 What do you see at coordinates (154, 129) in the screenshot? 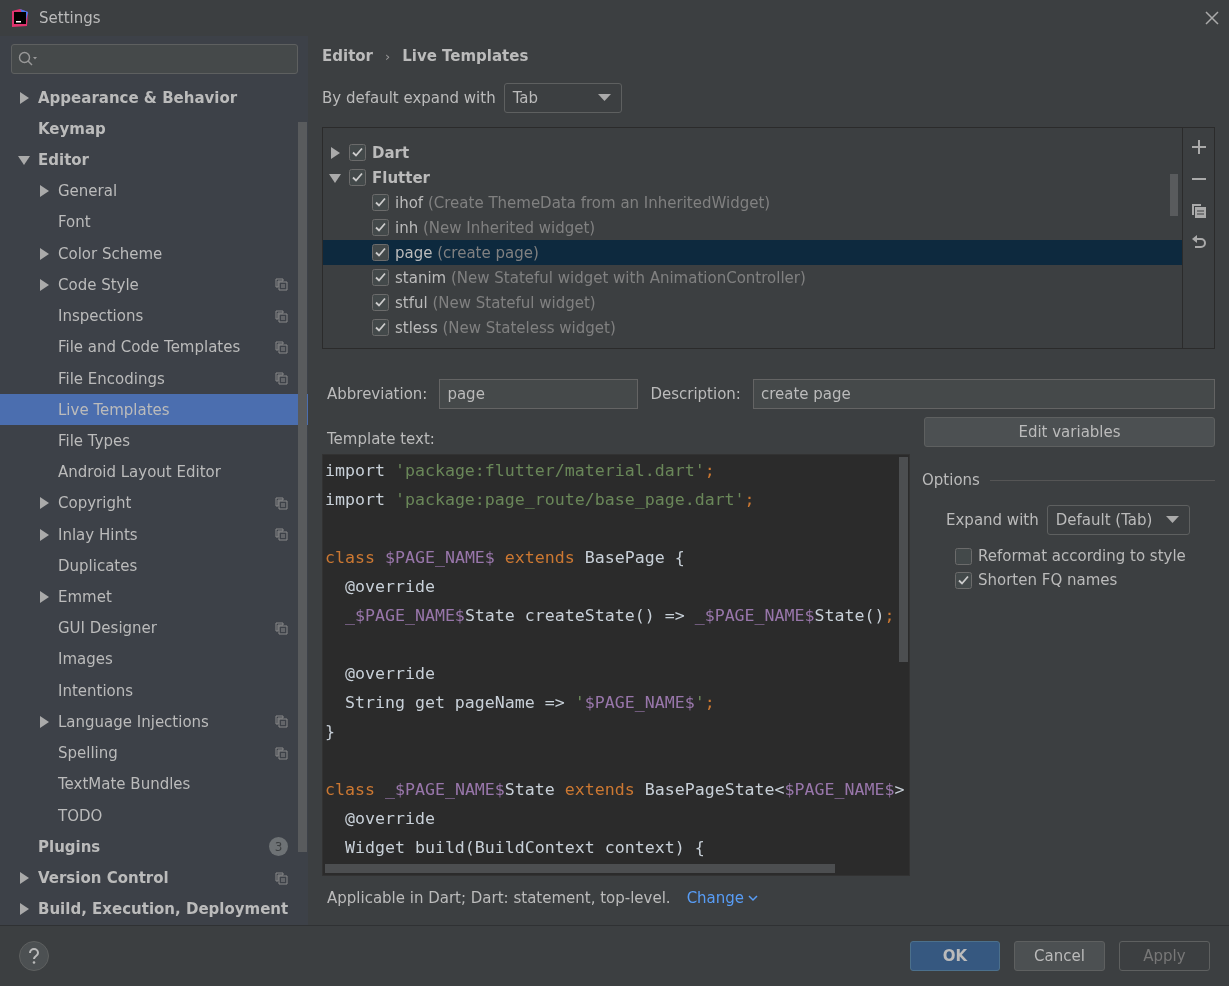
I see `sidebar-item: Keymap` at bounding box center [154, 129].